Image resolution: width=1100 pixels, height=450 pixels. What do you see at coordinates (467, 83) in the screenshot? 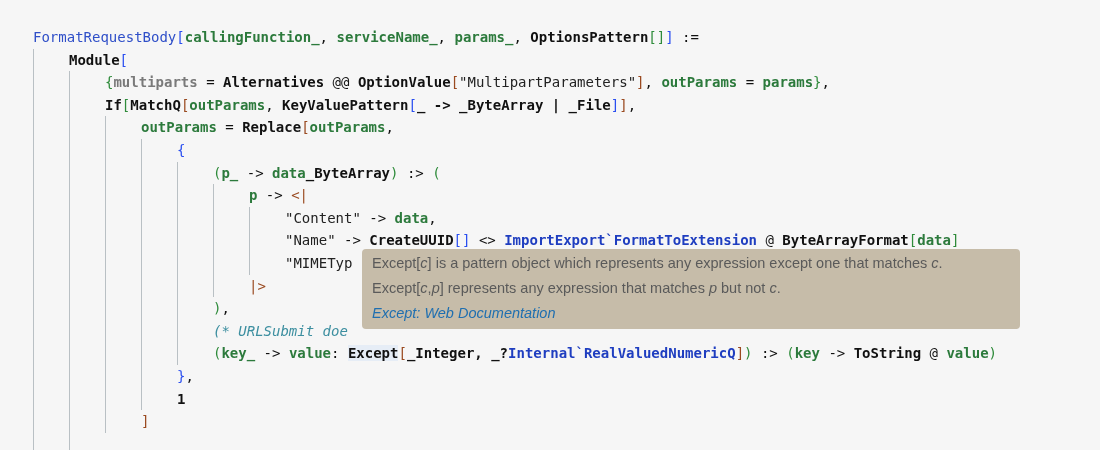
I see `code-line: {multiparts = Alternatives @@ OptionValue["MultipartParameters"], outParams = params},` at bounding box center [467, 83].